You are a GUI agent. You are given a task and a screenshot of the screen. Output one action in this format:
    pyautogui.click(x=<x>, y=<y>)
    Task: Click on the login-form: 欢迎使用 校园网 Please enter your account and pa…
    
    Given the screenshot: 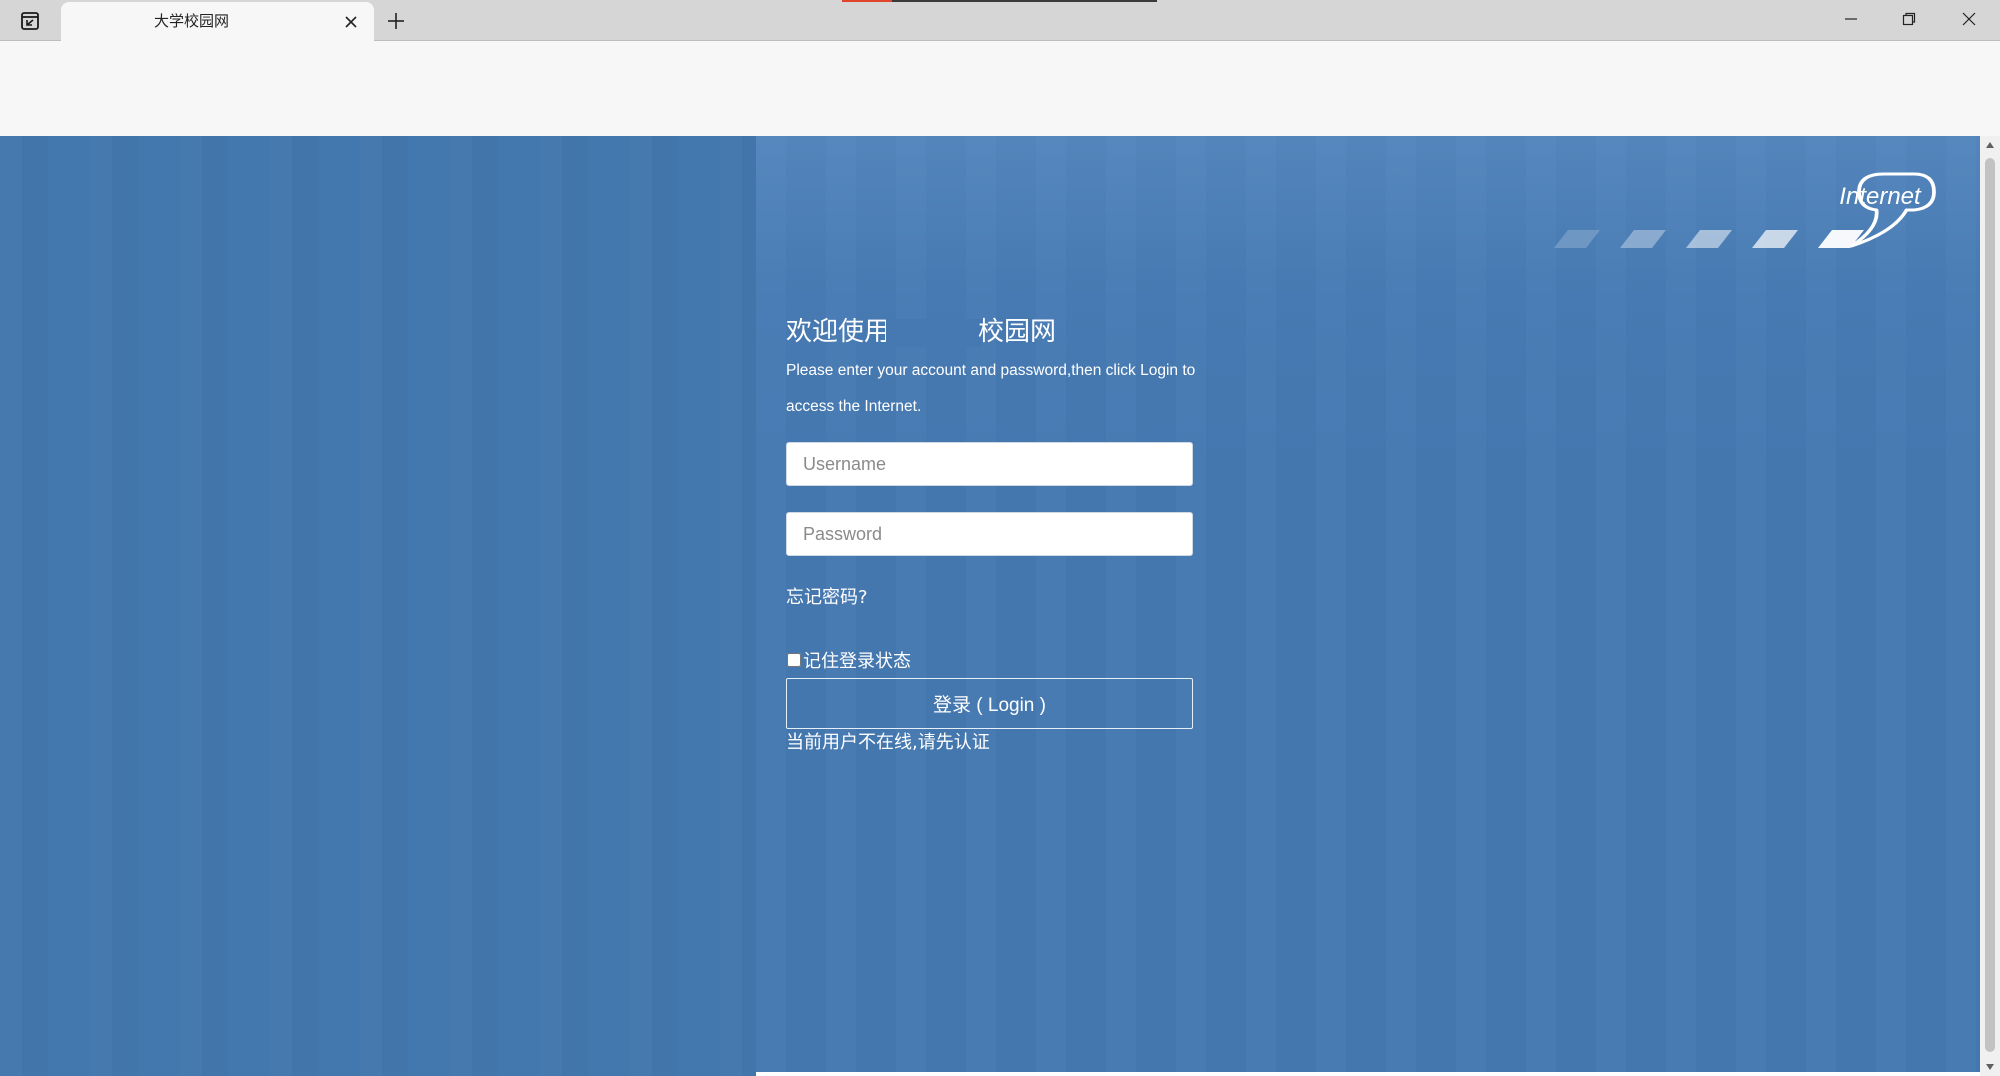 What is the action you would take?
    pyautogui.click(x=991, y=533)
    